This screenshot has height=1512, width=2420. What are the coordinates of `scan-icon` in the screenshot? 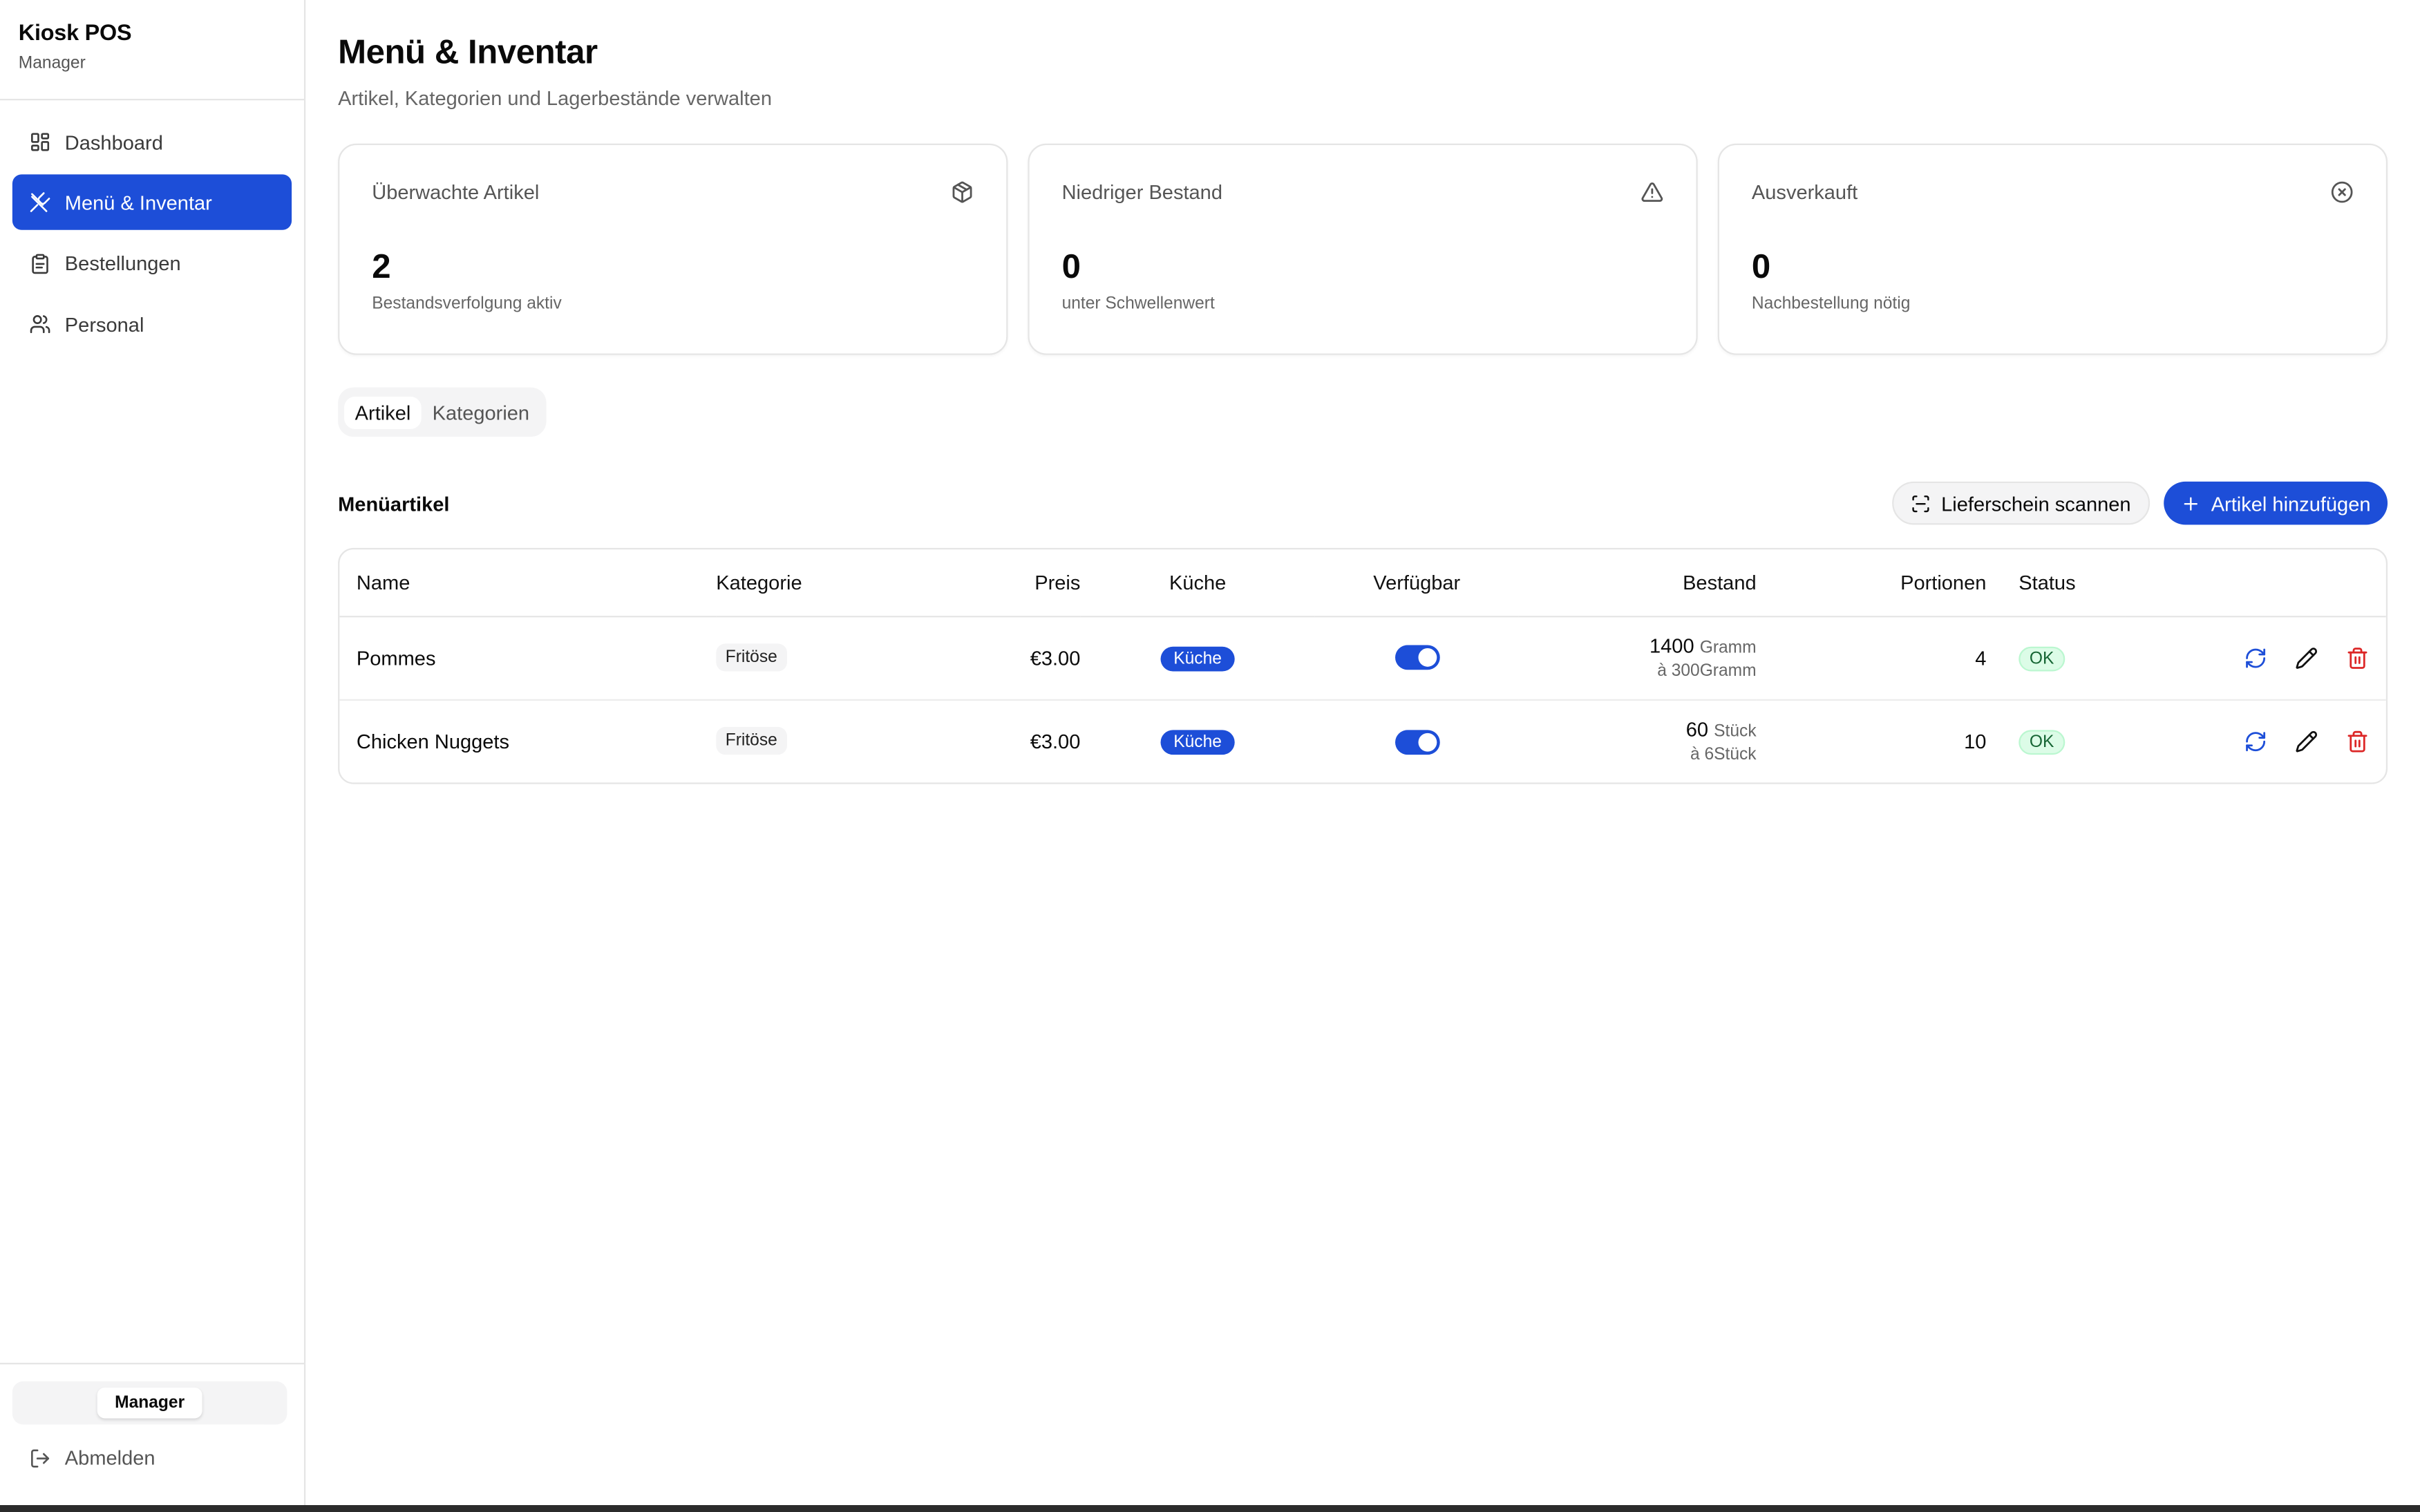 It's located at (1920, 503).